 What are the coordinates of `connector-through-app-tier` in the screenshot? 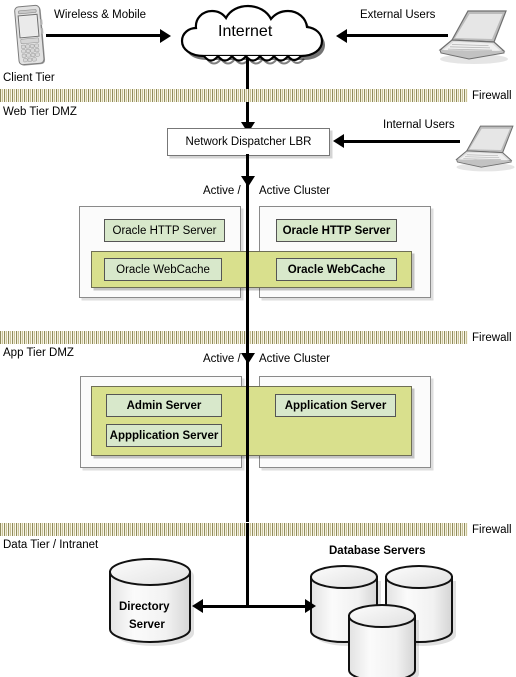 It's located at (247, 444).